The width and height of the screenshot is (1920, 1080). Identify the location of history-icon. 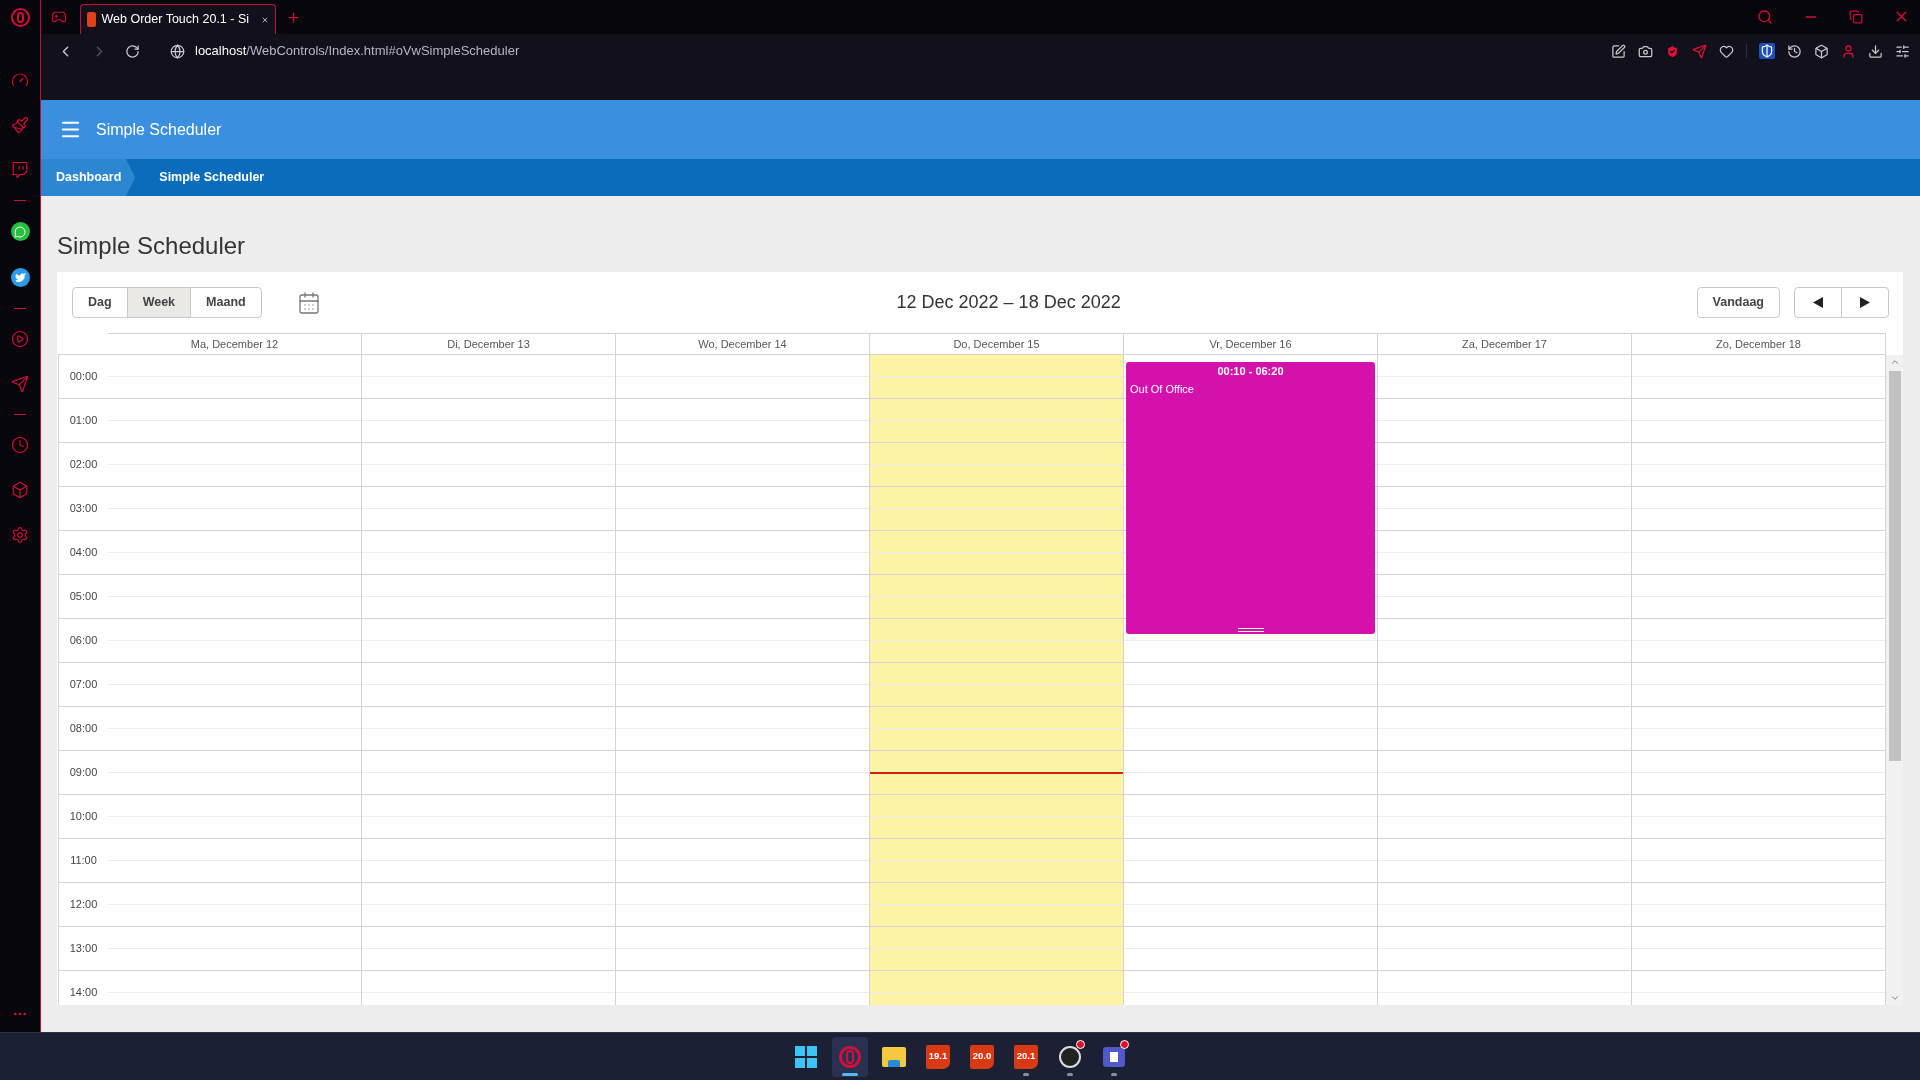
(1794, 51).